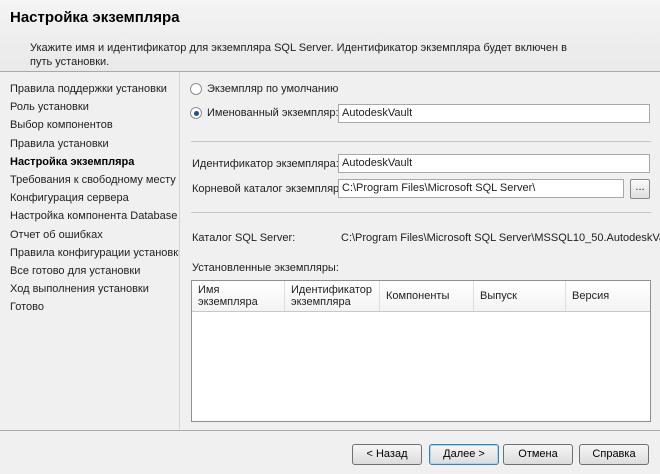 Image resolution: width=660 pixels, height=474 pixels. I want to click on default-instance-option: Экземпляр по умолчанию, so click(264, 89).